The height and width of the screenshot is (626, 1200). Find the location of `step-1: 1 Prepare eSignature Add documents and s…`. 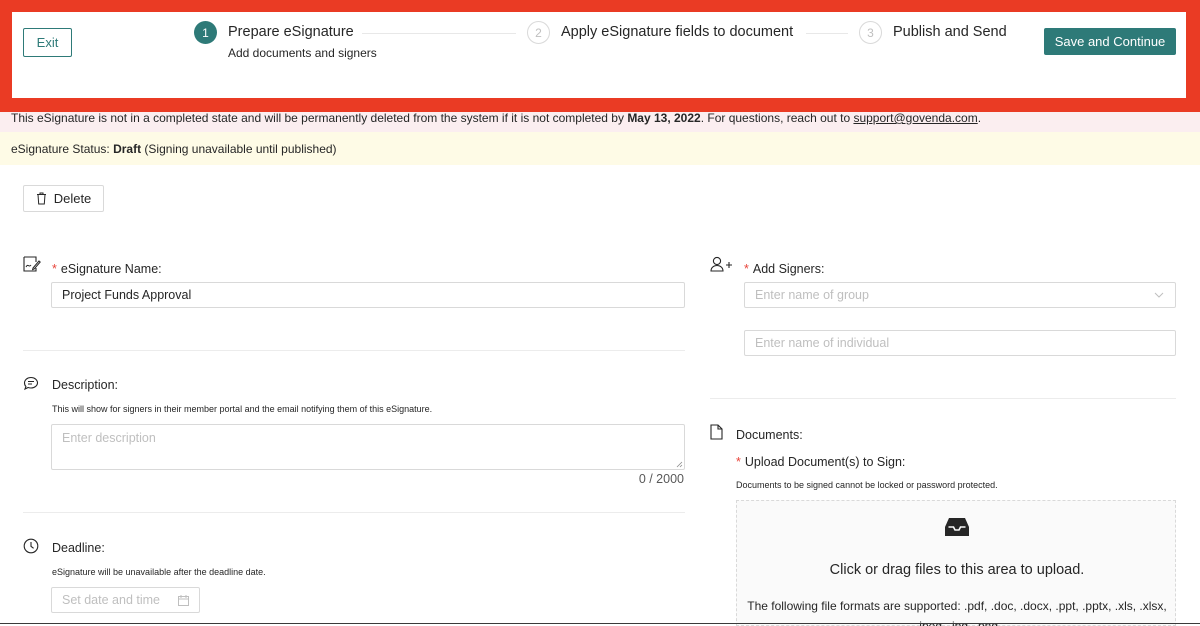

step-1: 1 Prepare eSignature Add documents and s… is located at coordinates (285, 40).